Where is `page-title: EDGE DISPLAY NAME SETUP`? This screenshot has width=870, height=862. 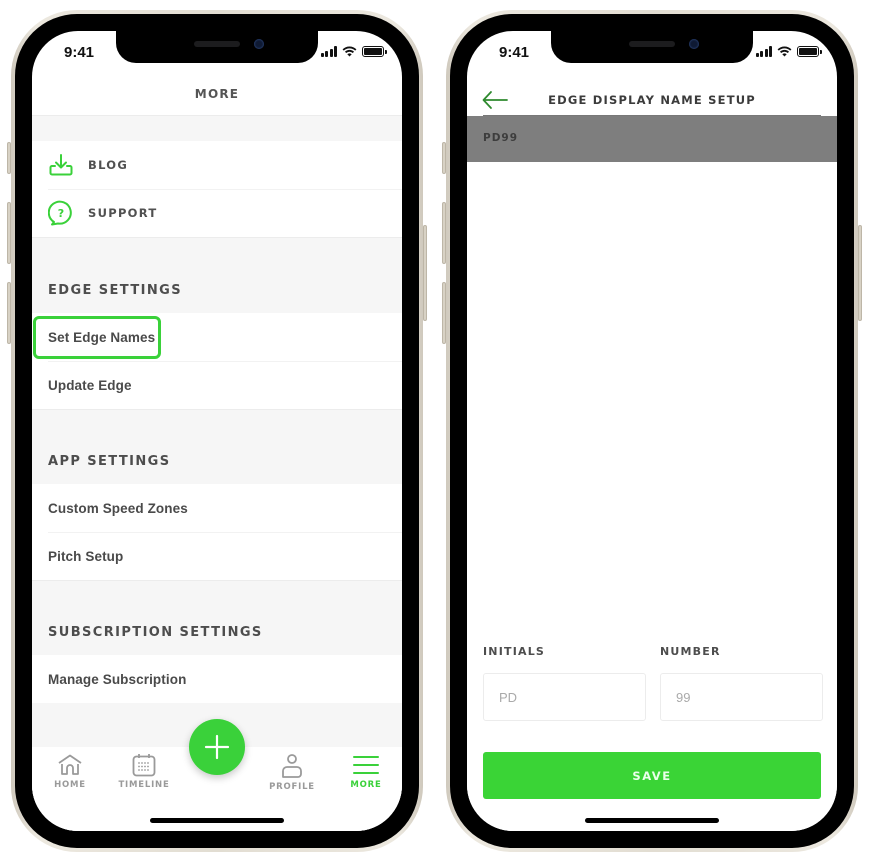 page-title: EDGE DISPLAY NAME SETUP is located at coordinates (652, 100).